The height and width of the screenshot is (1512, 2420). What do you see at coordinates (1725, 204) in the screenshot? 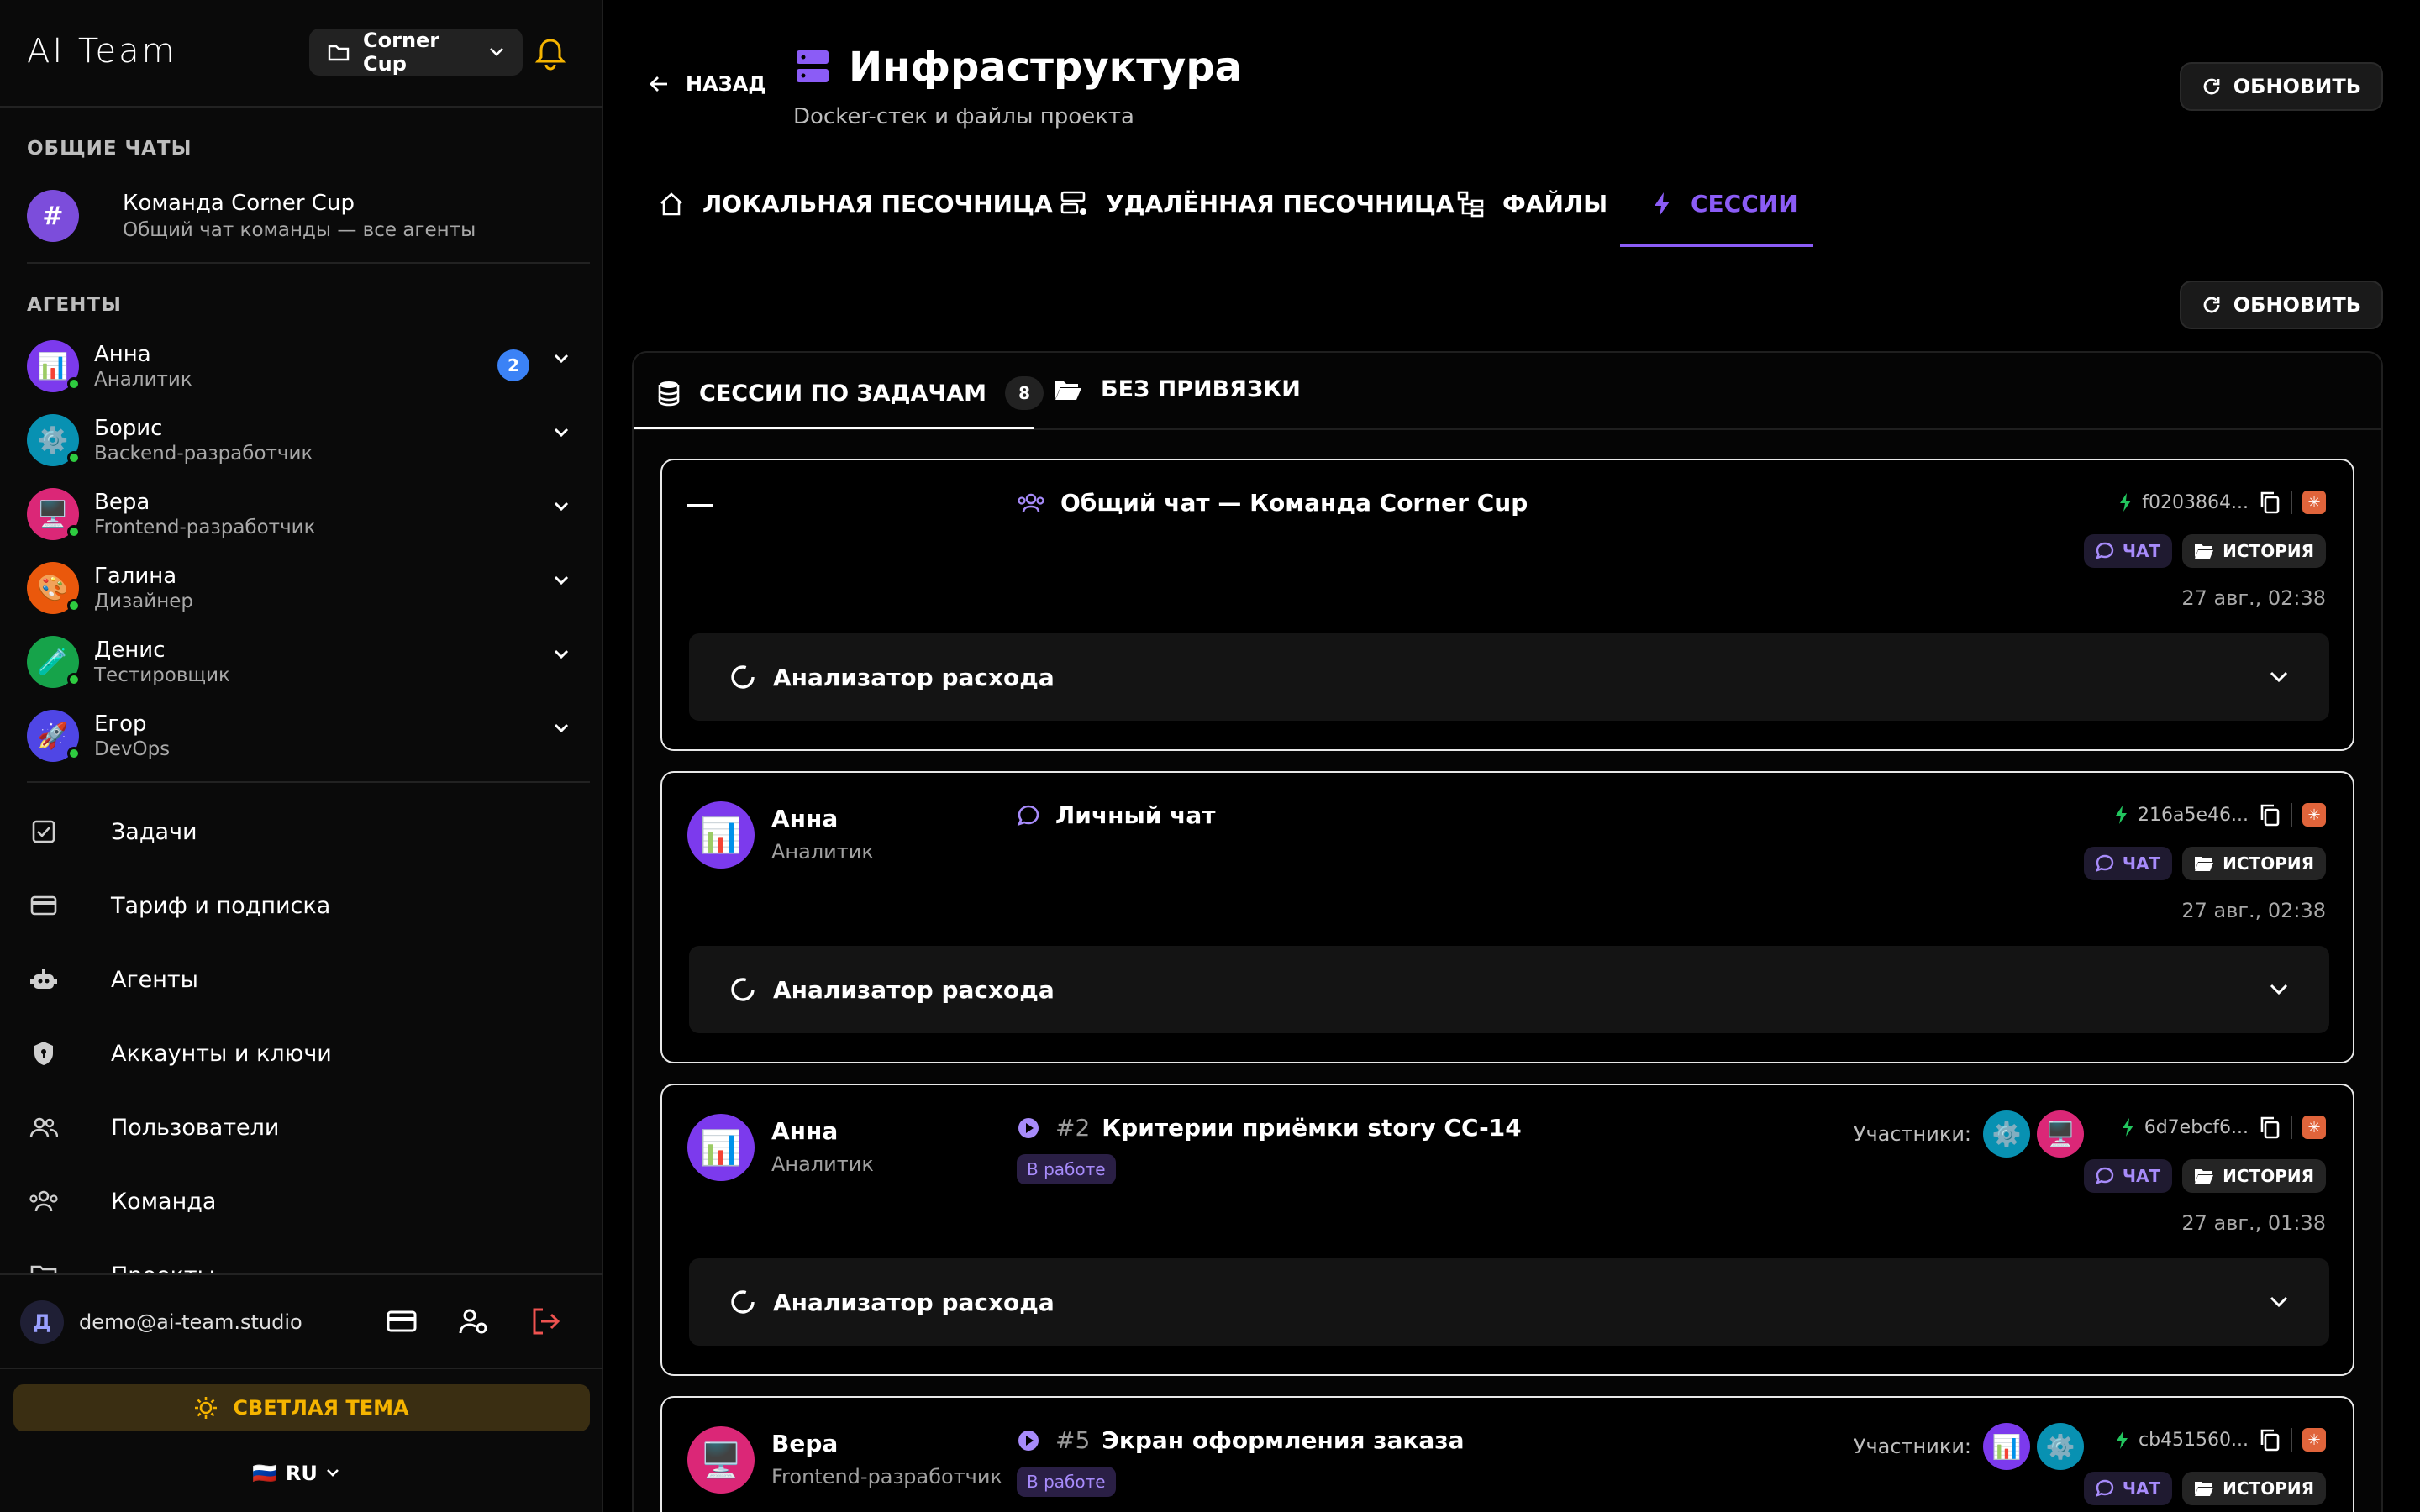
I see `tab-sessions: СЕССИИ` at bounding box center [1725, 204].